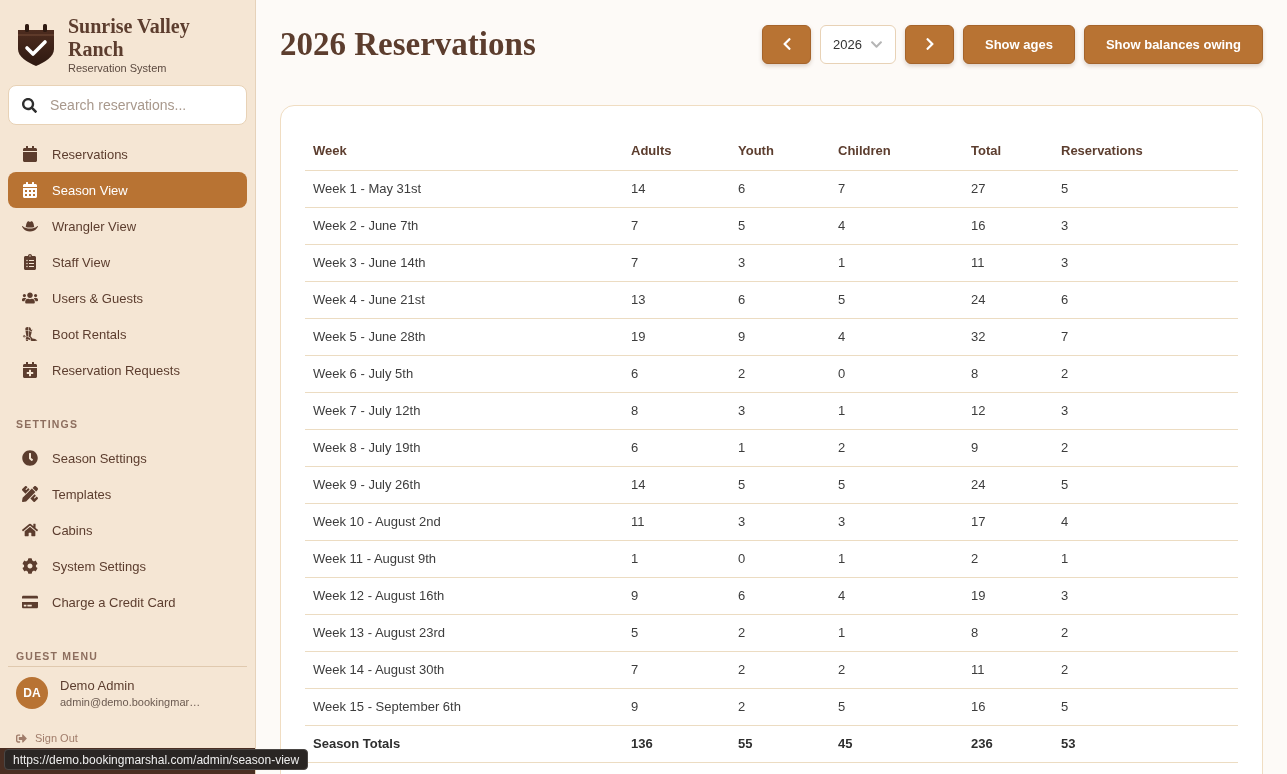 The image size is (1287, 774). Describe the element at coordinates (1008, 521) in the screenshot. I see `table-cell: 17` at that location.